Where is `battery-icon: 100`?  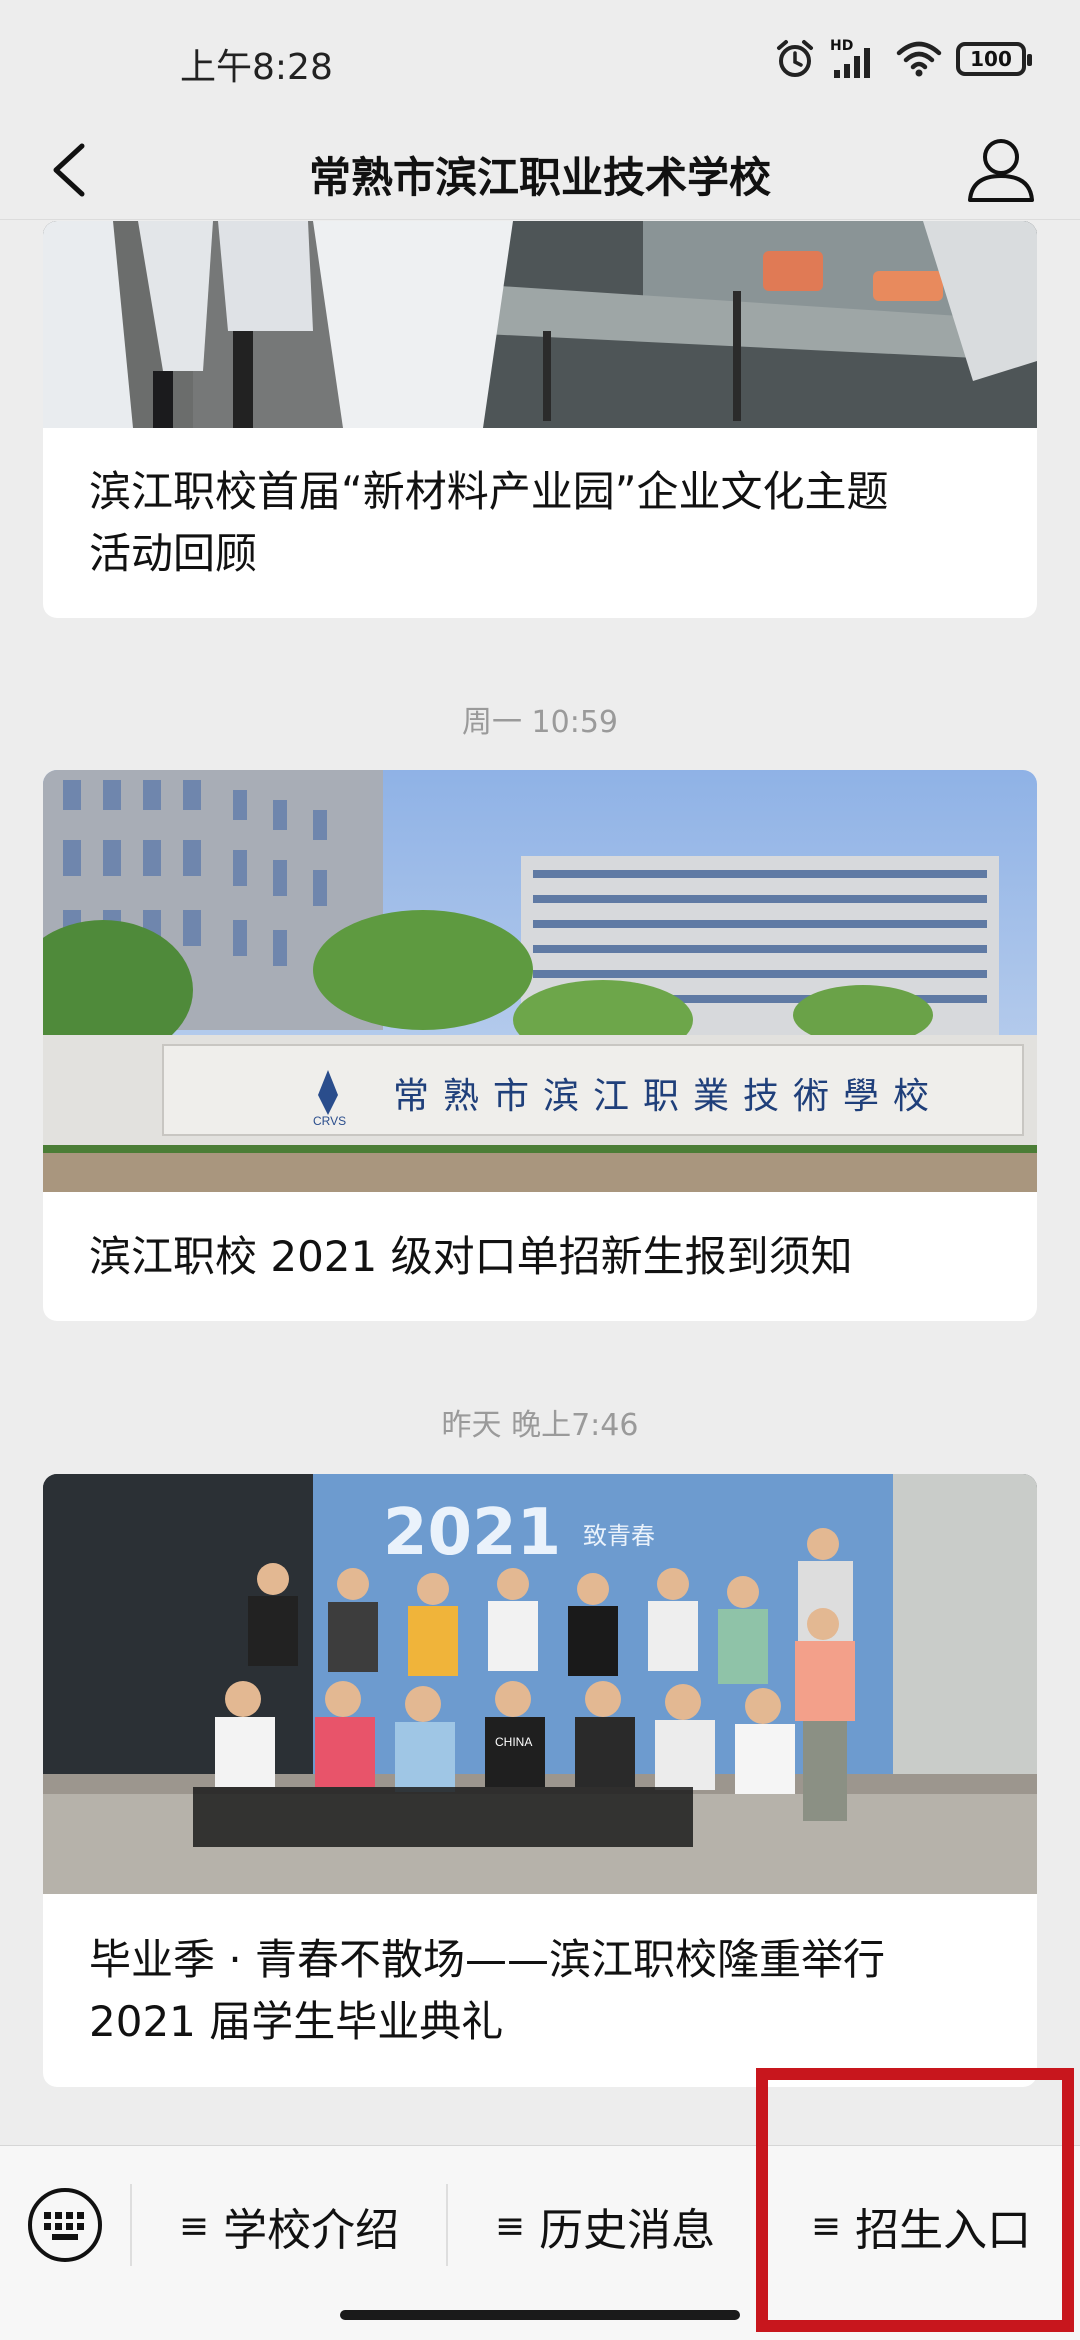
battery-icon: 100 is located at coordinates (994, 59).